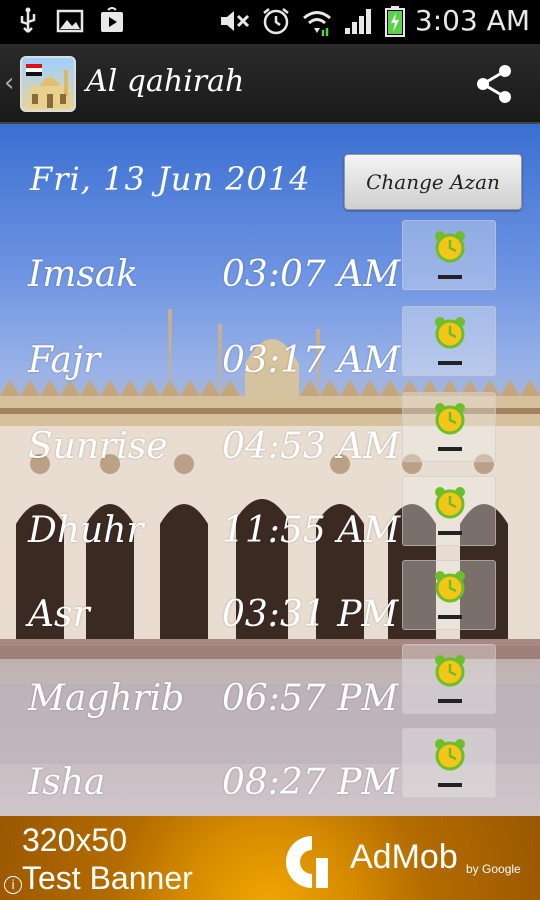 This screenshot has height=900, width=540. What do you see at coordinates (276, 20) in the screenshot?
I see `alarm-icon` at bounding box center [276, 20].